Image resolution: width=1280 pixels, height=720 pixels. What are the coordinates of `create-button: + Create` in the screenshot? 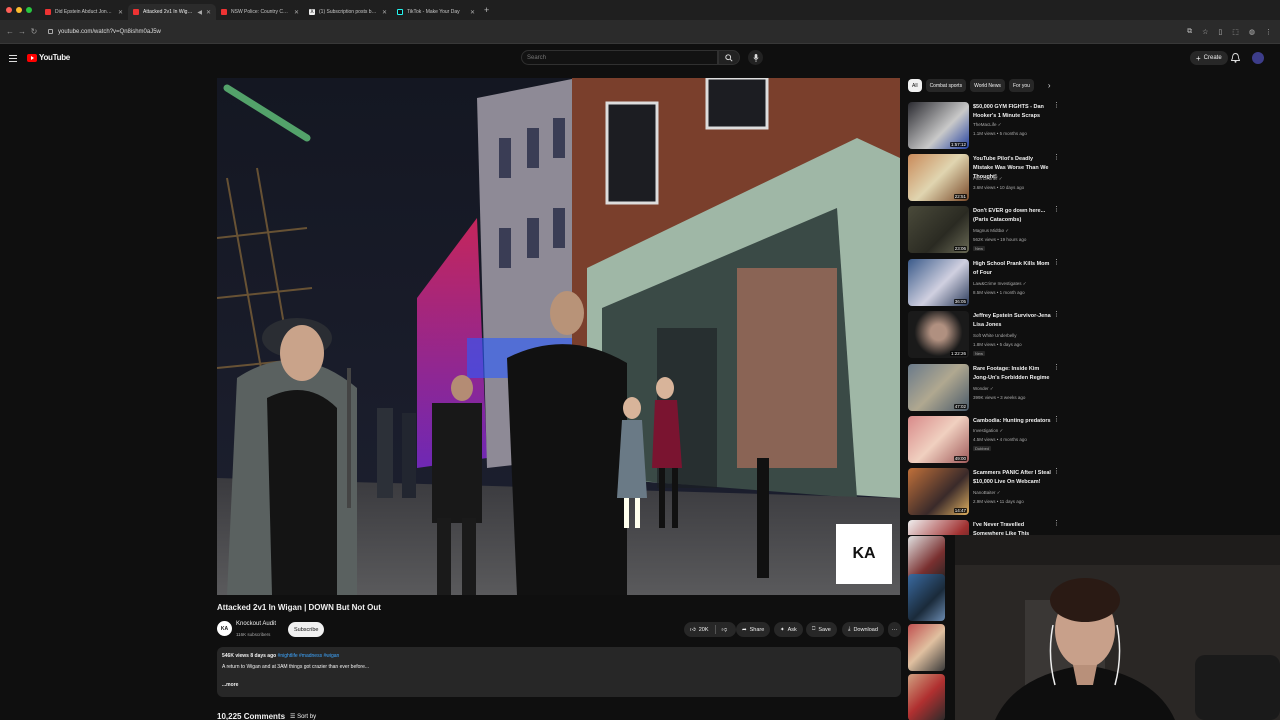 It's located at (1209, 58).